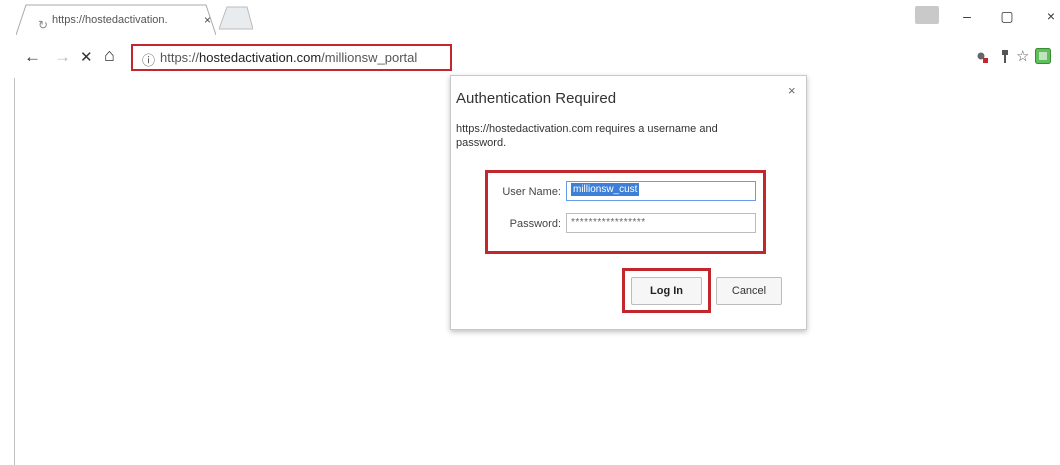  Describe the element at coordinates (236, 20) in the screenshot. I see `new-tab-button` at that location.